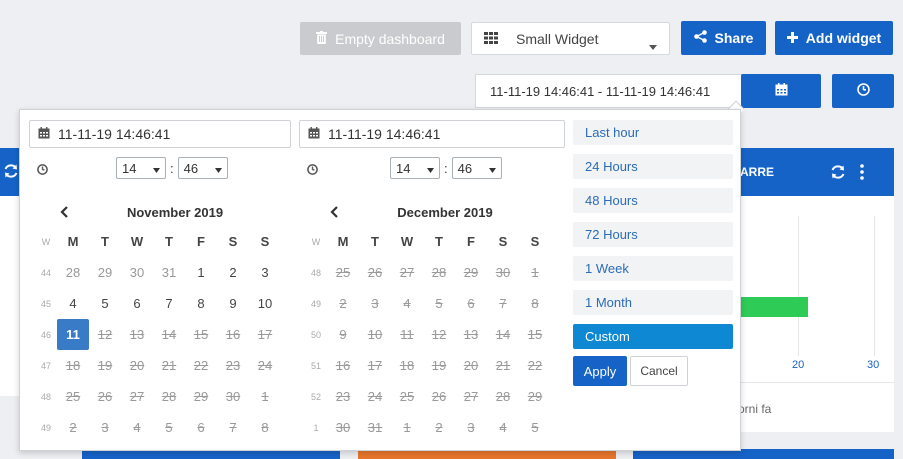 The height and width of the screenshot is (459, 903). Describe the element at coordinates (265, 272) in the screenshot. I see `calendar-day: 3` at that location.